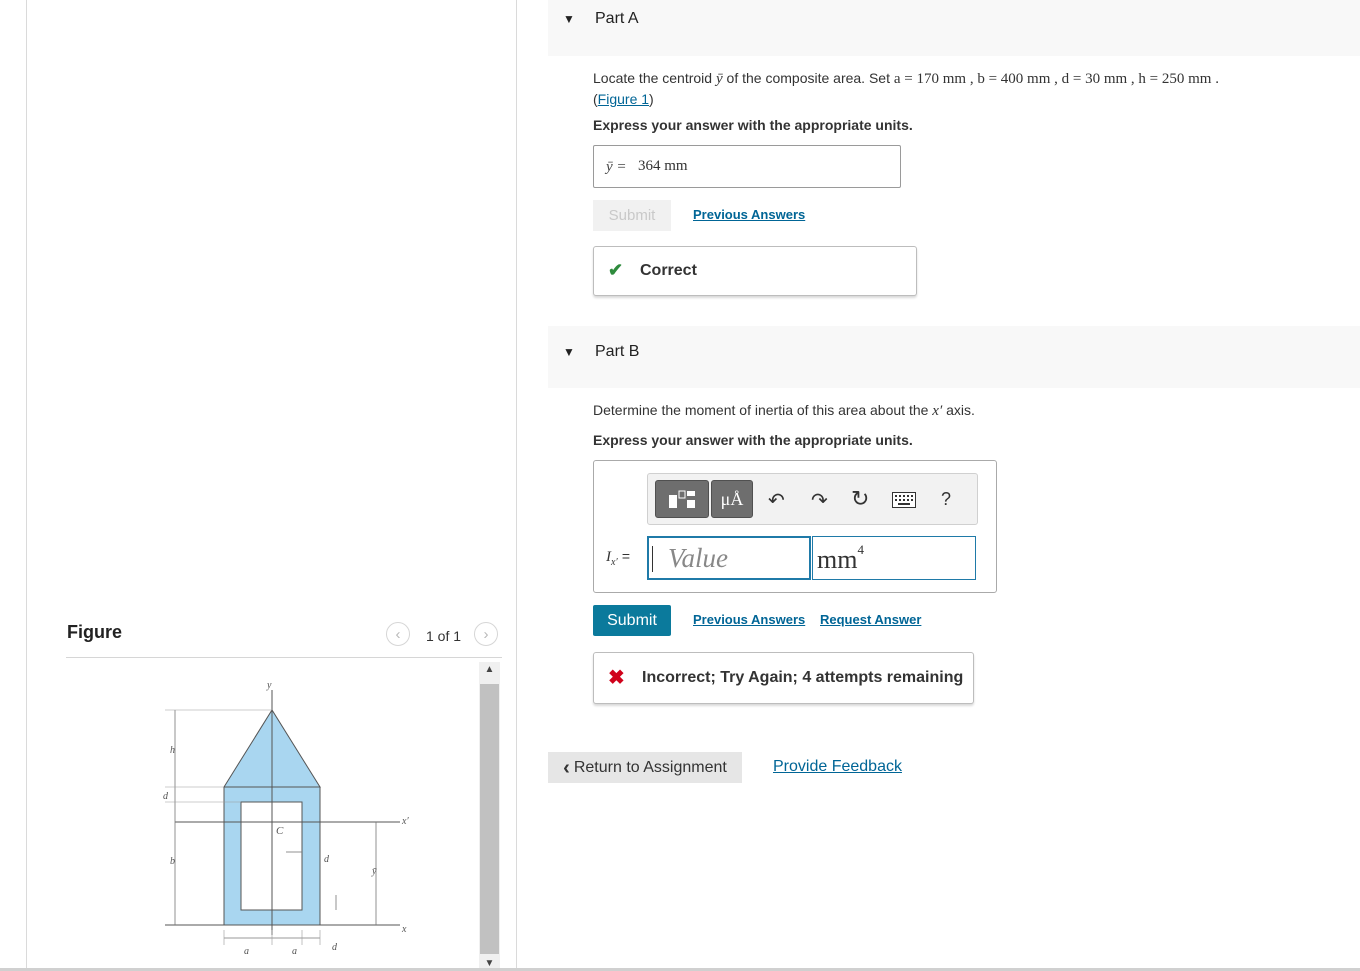 The height and width of the screenshot is (971, 1360). I want to click on correct-feedback: ✔ Correct, so click(755, 271).